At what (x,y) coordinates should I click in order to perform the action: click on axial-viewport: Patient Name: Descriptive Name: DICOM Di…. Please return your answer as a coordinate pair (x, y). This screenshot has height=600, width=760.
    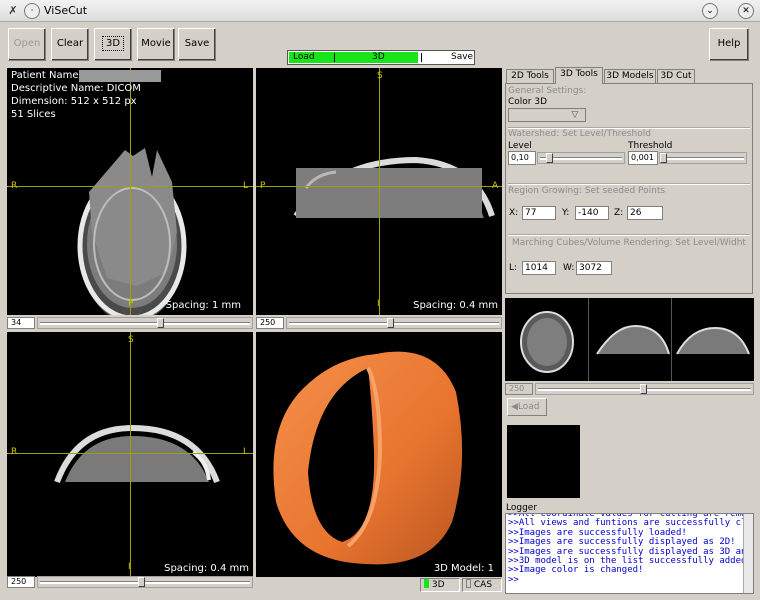
    Looking at the image, I should click on (130, 191).